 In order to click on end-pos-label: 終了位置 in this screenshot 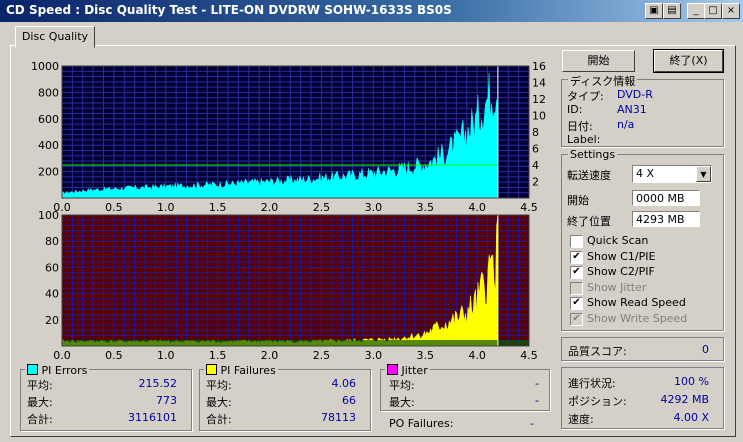, I will do `click(589, 221)`.